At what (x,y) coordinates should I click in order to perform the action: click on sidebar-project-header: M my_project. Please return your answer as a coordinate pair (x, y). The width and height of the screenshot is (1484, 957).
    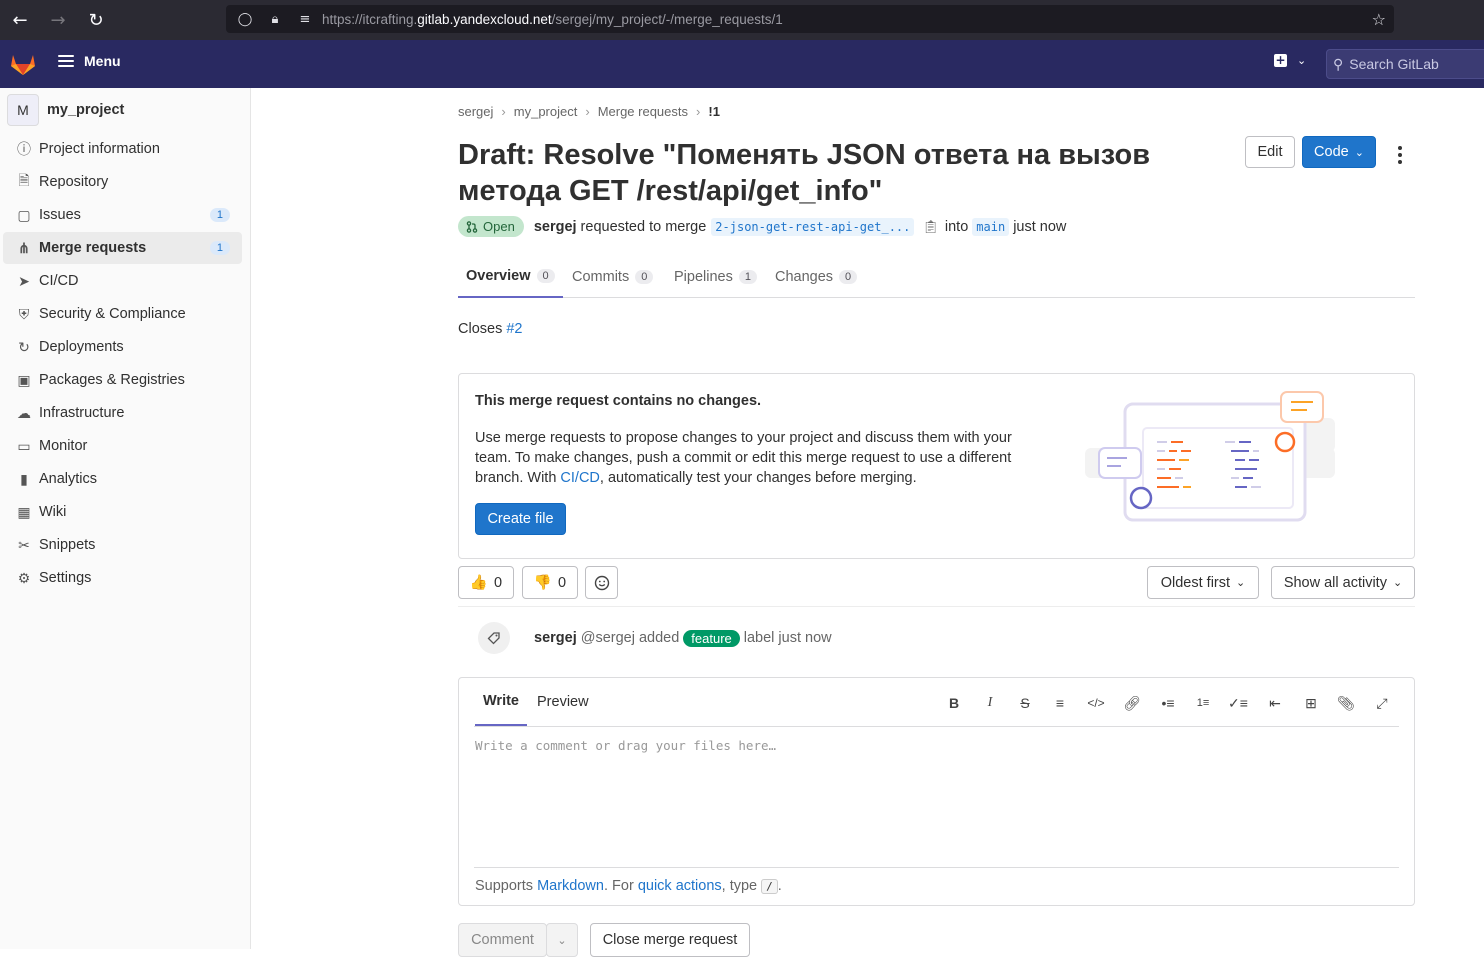
    Looking at the image, I should click on (65, 110).